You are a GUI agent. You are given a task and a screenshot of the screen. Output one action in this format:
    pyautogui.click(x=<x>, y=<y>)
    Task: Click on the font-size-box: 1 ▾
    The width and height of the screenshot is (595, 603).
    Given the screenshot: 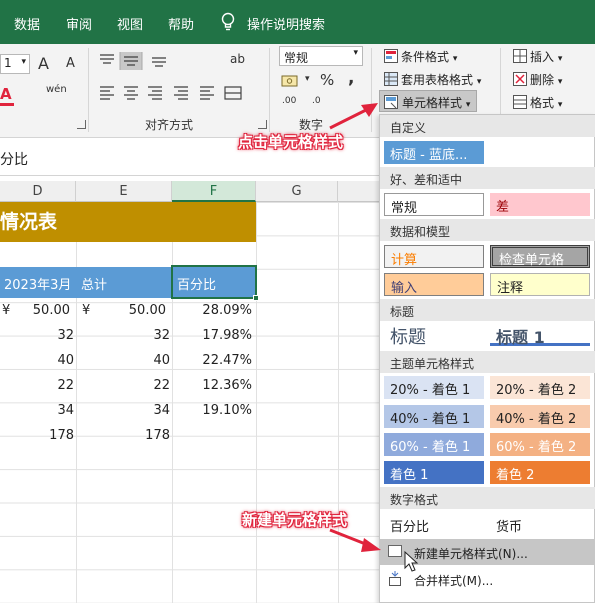 What is the action you would take?
    pyautogui.click(x=15, y=64)
    